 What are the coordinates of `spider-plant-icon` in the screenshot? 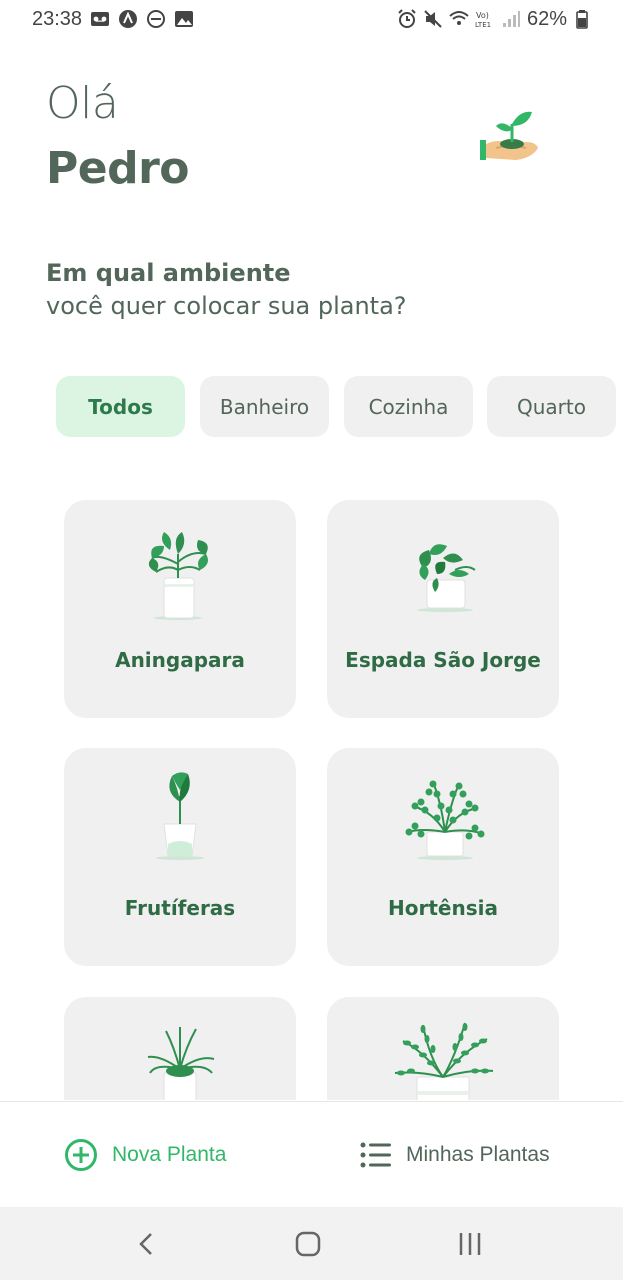 It's located at (180, 1055).